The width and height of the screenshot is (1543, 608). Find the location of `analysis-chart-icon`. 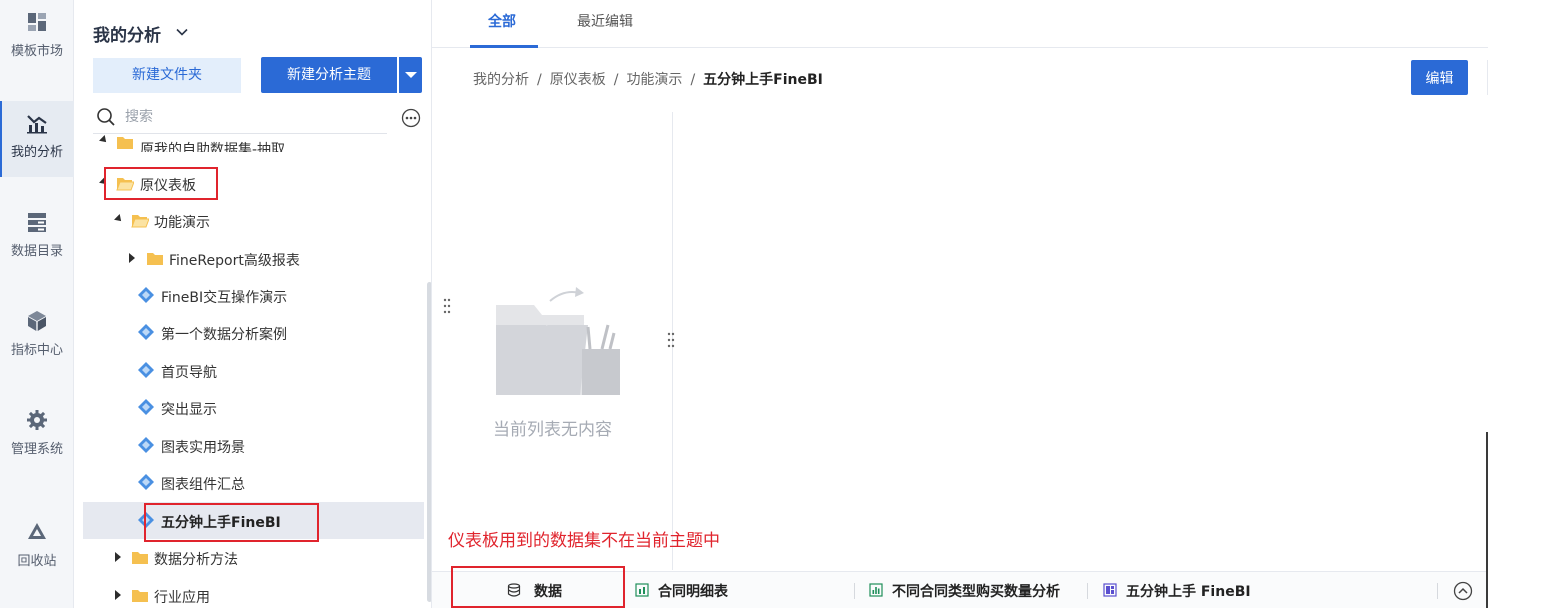

analysis-chart-icon is located at coordinates (37, 124).